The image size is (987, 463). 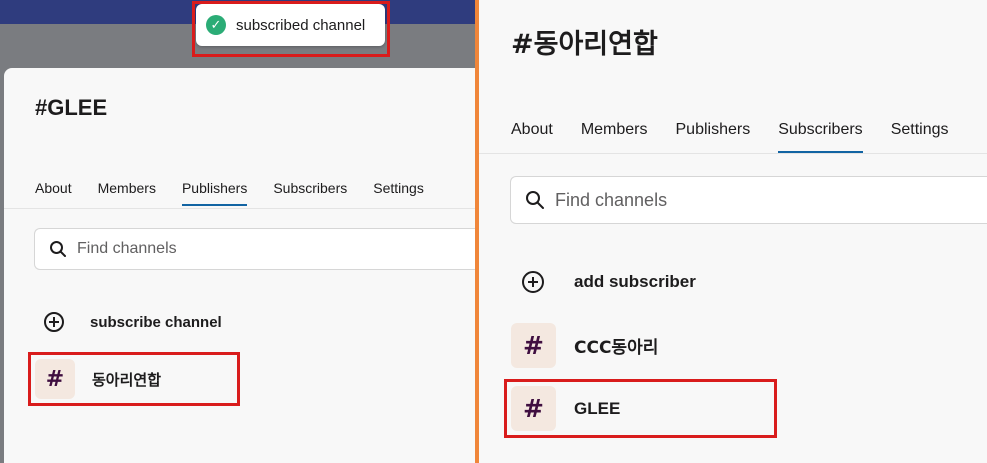 I want to click on subscribe-channel-label: subscribe channel, so click(x=156, y=322).